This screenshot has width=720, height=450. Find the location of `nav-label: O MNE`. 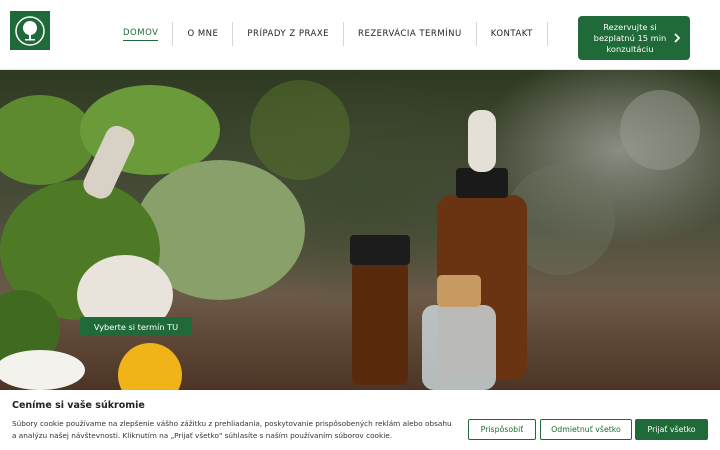

nav-label: O MNE is located at coordinates (203, 34).